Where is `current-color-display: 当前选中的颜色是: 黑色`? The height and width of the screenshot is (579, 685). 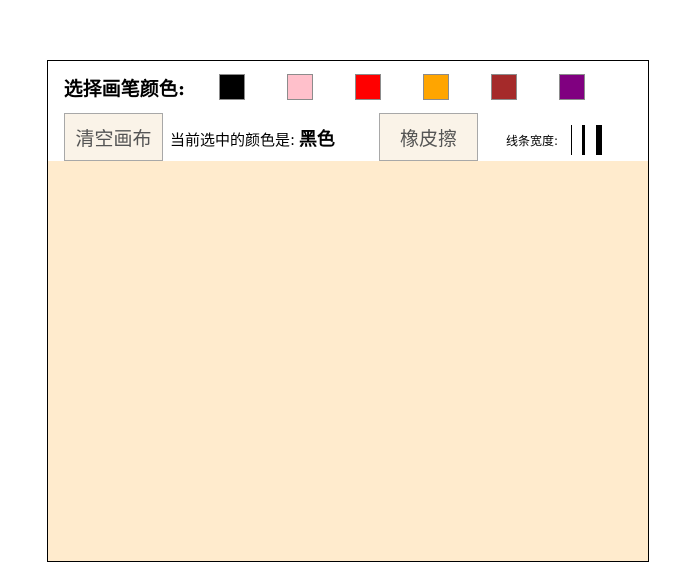 current-color-display: 当前选中的颜色是: 黑色 is located at coordinates (252, 138).